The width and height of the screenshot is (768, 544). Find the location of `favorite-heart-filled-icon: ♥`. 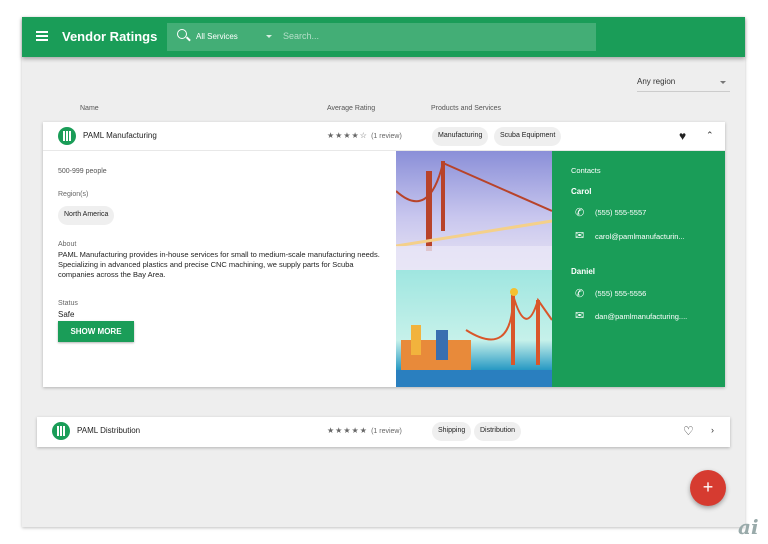

favorite-heart-filled-icon: ♥ is located at coordinates (682, 136).